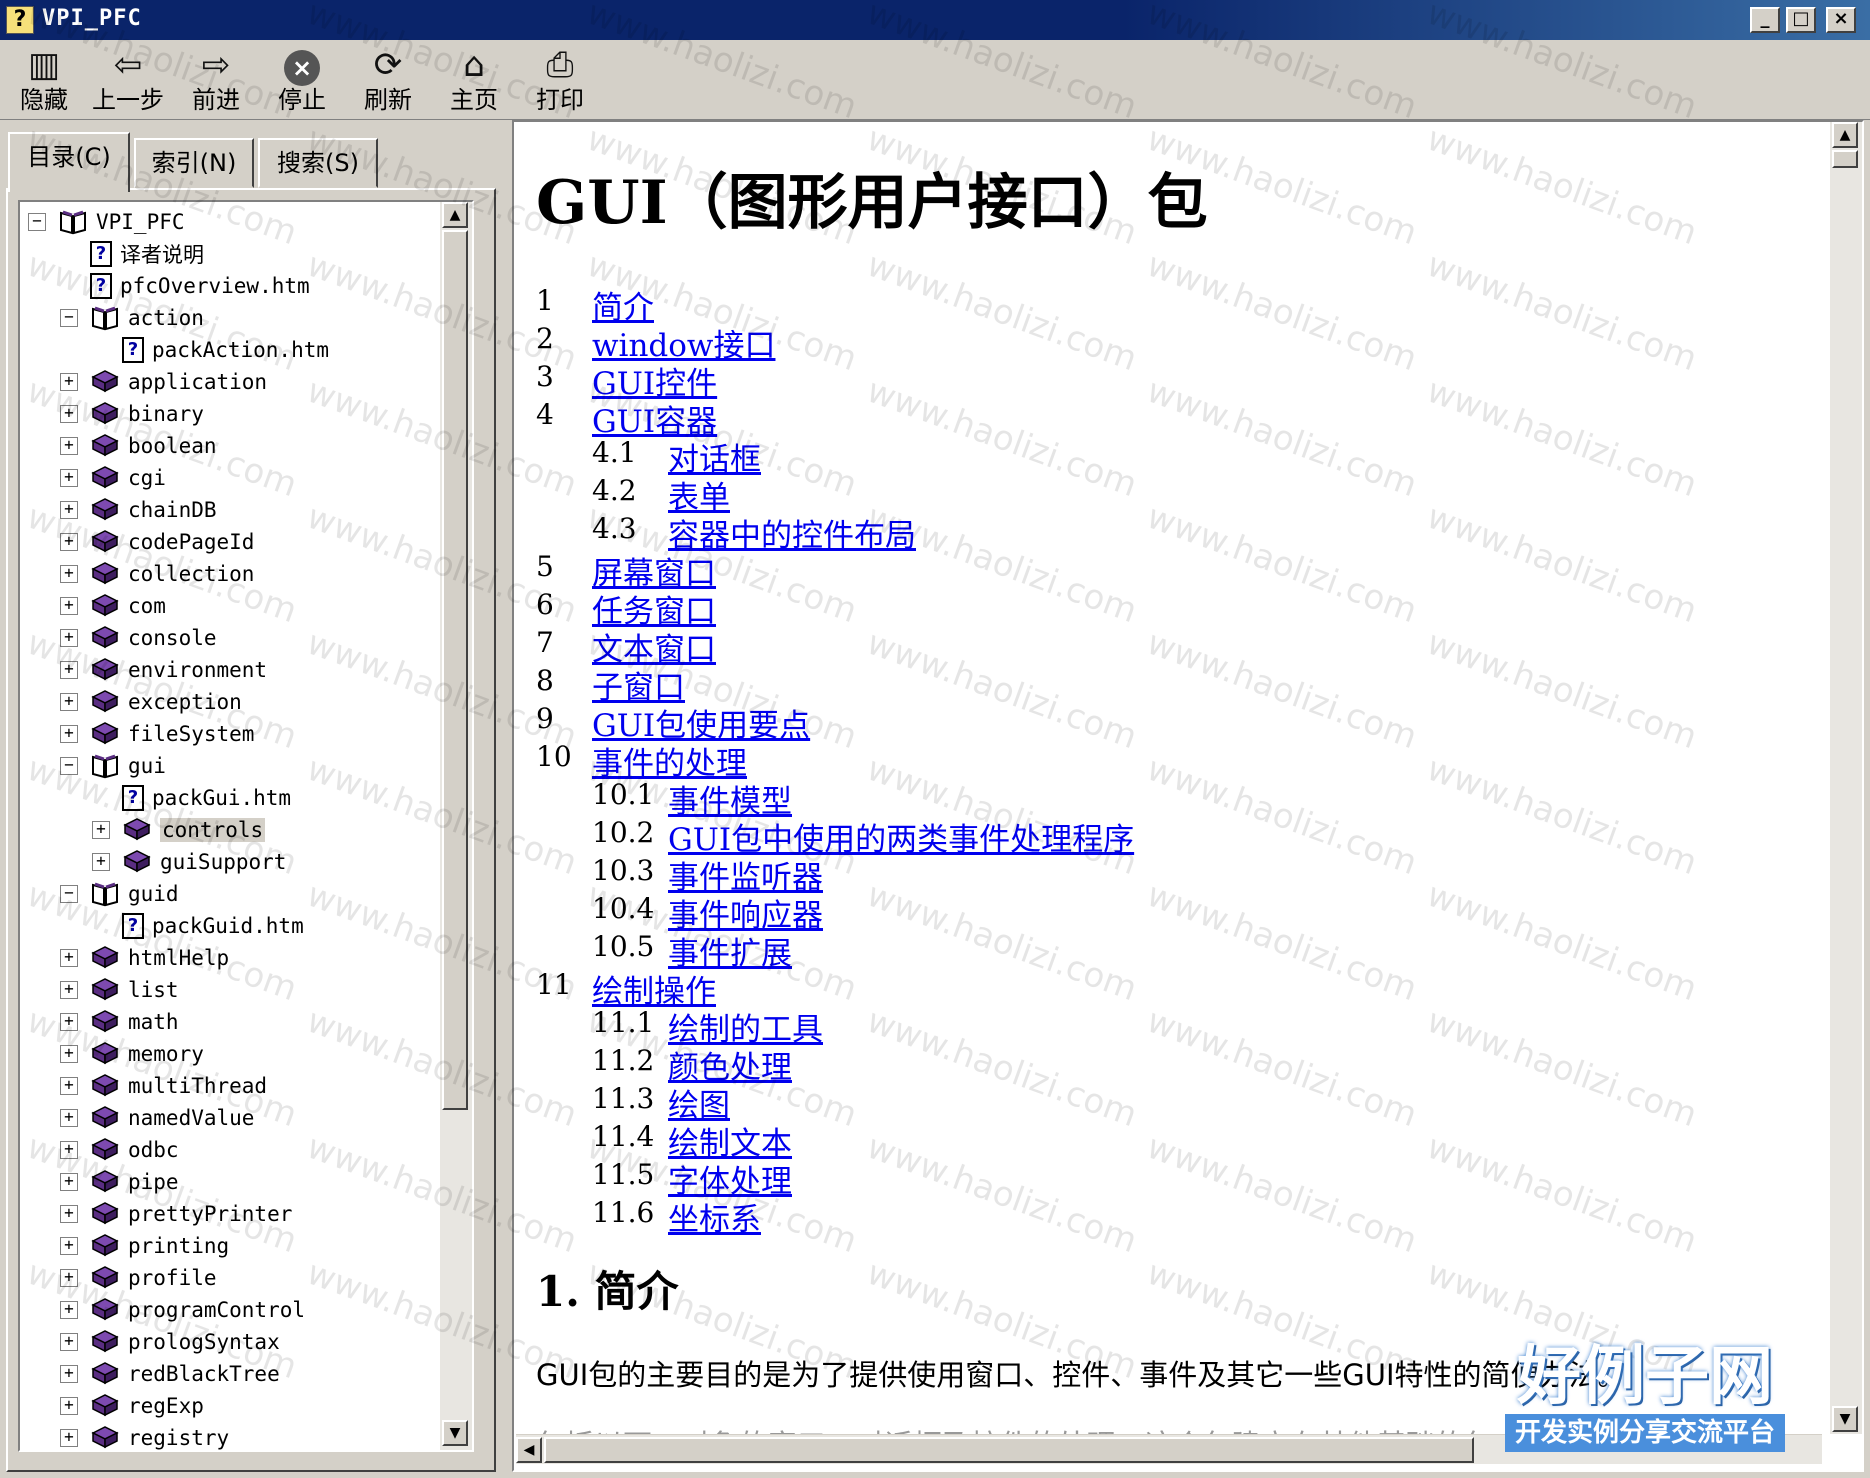  What do you see at coordinates (151, 702) in the screenshot?
I see `tree-item: + exception` at bounding box center [151, 702].